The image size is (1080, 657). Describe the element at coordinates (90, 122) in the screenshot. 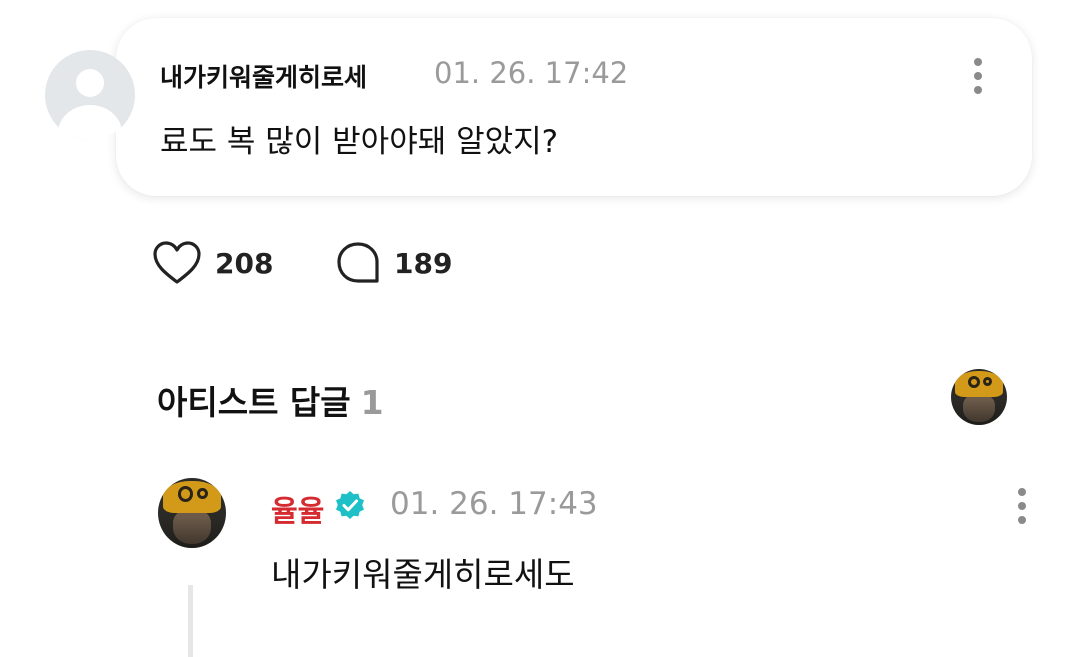

I see `default-user-icon-body` at that location.